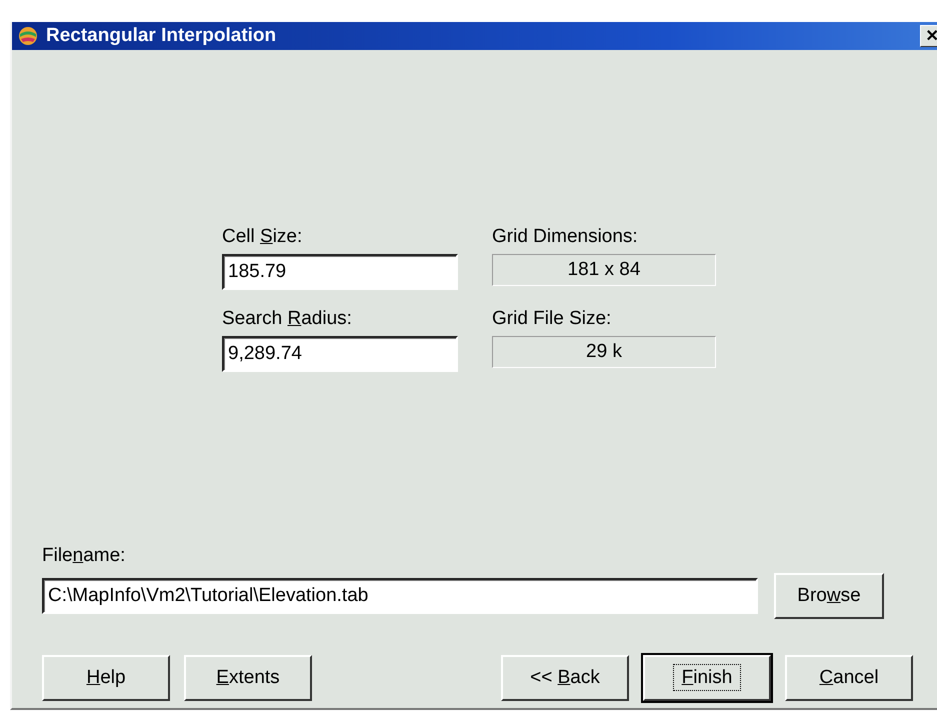 The image size is (937, 714). Describe the element at coordinates (263, 237) in the screenshot. I see `field-label: Cell Size:` at that location.